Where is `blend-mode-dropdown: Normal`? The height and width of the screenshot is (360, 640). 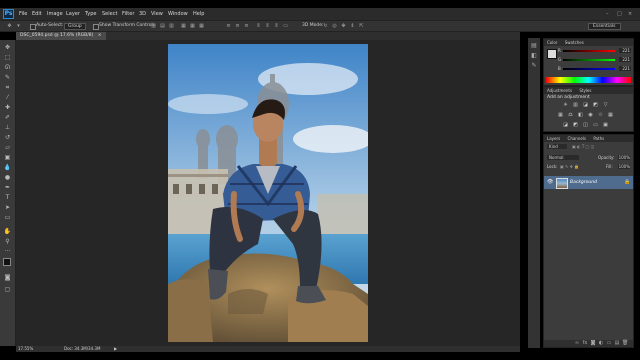
blend-mode-dropdown: Normal is located at coordinates (563, 157).